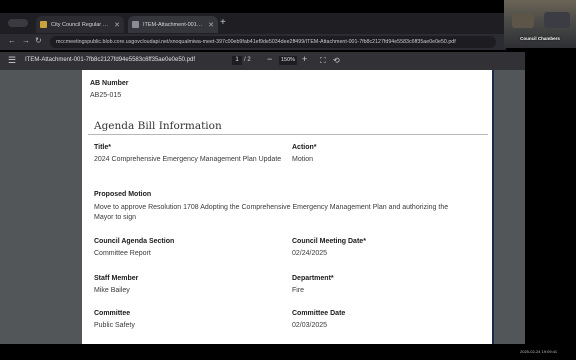 This screenshot has width=576, height=360. Describe the element at coordinates (109, 90) in the screenshot. I see `ab-number: AB Number AB25-015` at that location.